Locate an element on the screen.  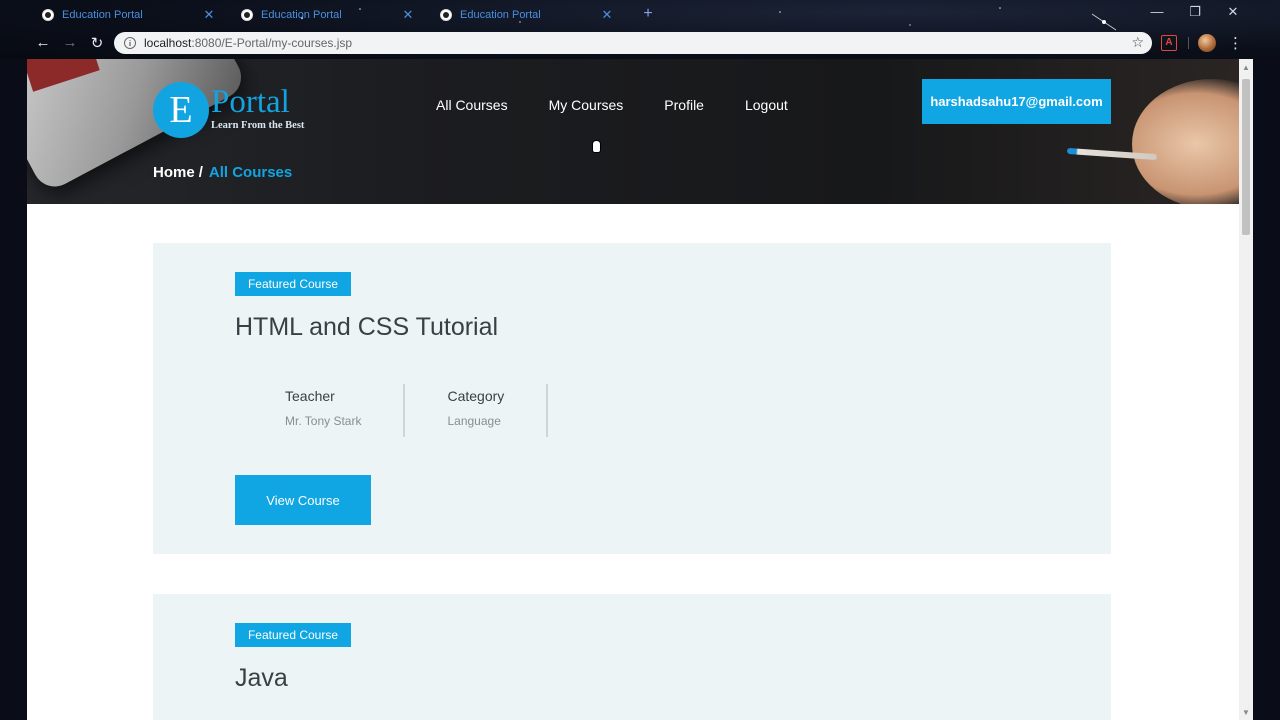
profile-avatar is located at coordinates (1207, 43).